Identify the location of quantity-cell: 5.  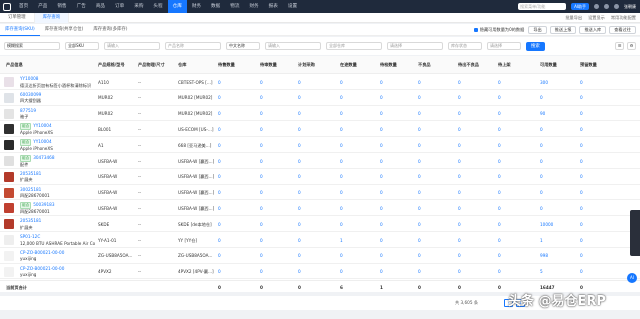
(541, 271).